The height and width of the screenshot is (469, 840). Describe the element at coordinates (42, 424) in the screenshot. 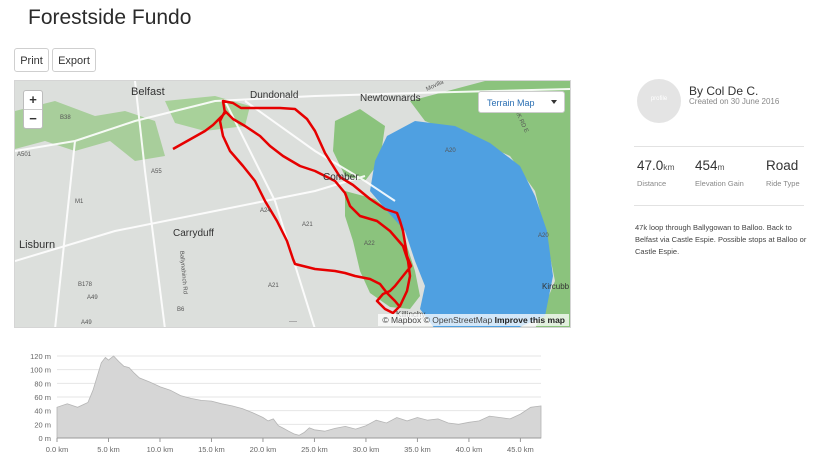

I see `y-tick-label: 20 m` at that location.